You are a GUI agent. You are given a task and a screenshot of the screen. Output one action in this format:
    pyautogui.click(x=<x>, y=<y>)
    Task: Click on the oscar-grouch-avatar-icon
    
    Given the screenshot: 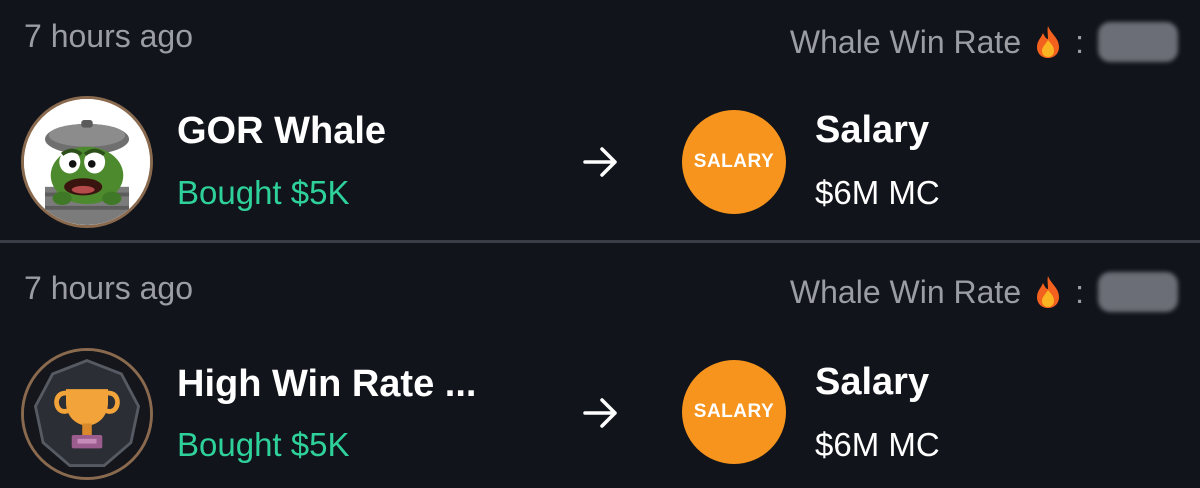 What is the action you would take?
    pyautogui.click(x=87, y=162)
    